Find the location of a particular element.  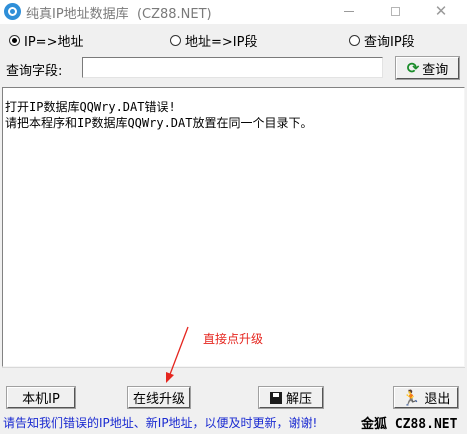

minimize-icon is located at coordinates (349, 11).